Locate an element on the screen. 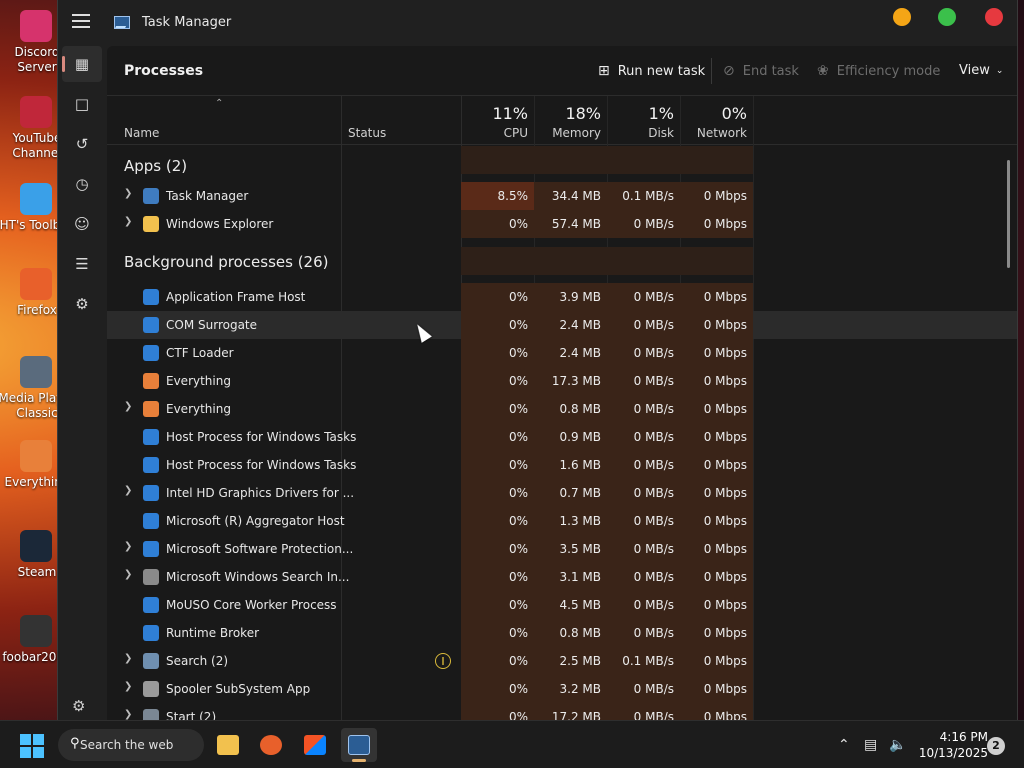  taskbar-file-explorer is located at coordinates (228, 745).